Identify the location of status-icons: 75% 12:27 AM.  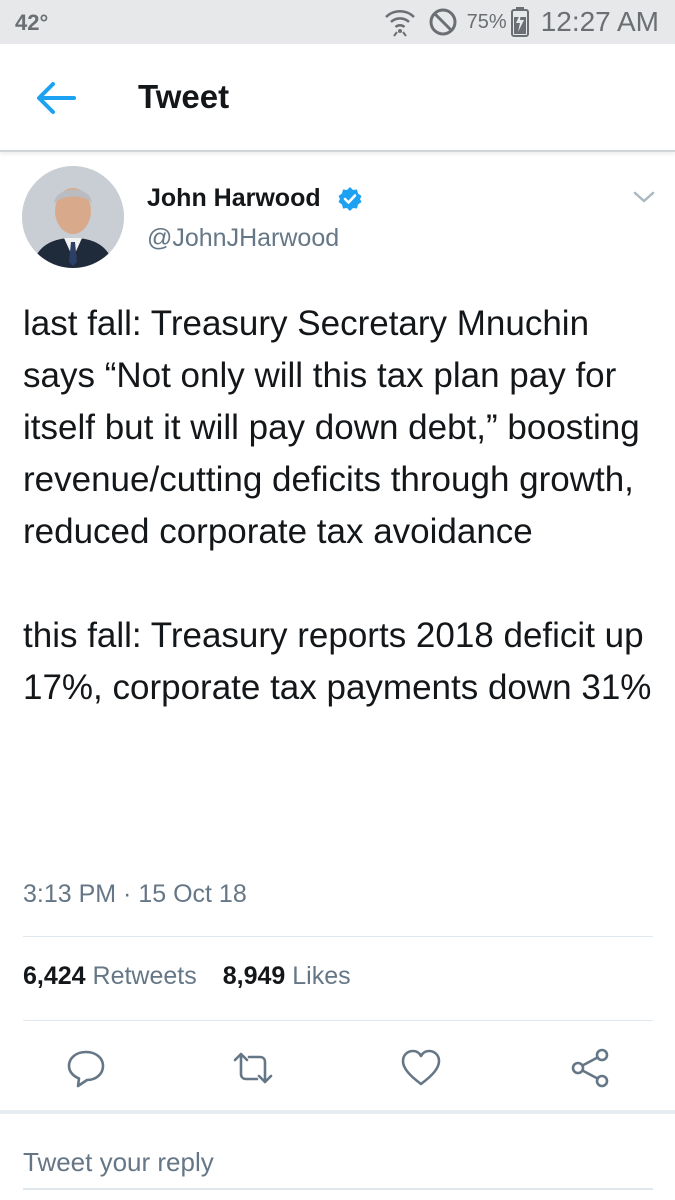
(521, 22).